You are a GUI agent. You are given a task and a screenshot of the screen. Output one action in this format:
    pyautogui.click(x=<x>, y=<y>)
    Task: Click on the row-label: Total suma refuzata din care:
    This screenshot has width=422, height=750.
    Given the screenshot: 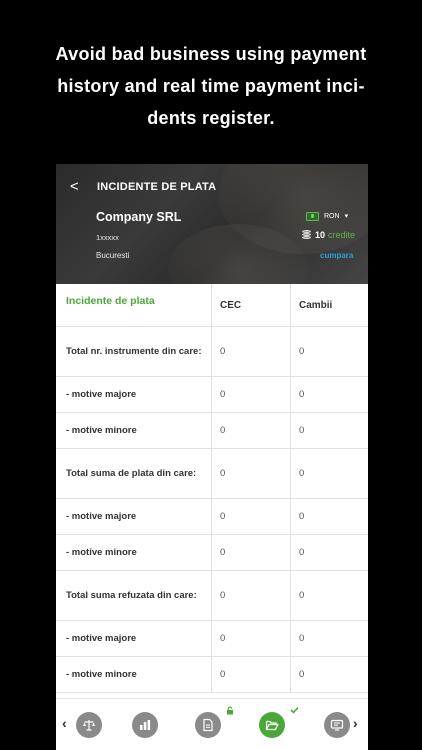 What is the action you would take?
    pyautogui.click(x=134, y=595)
    